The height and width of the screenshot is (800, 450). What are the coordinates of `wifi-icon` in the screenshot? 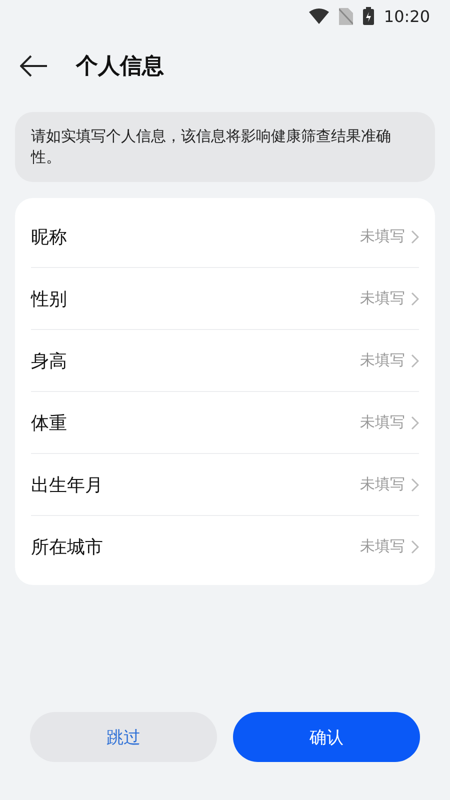 It's located at (318, 16).